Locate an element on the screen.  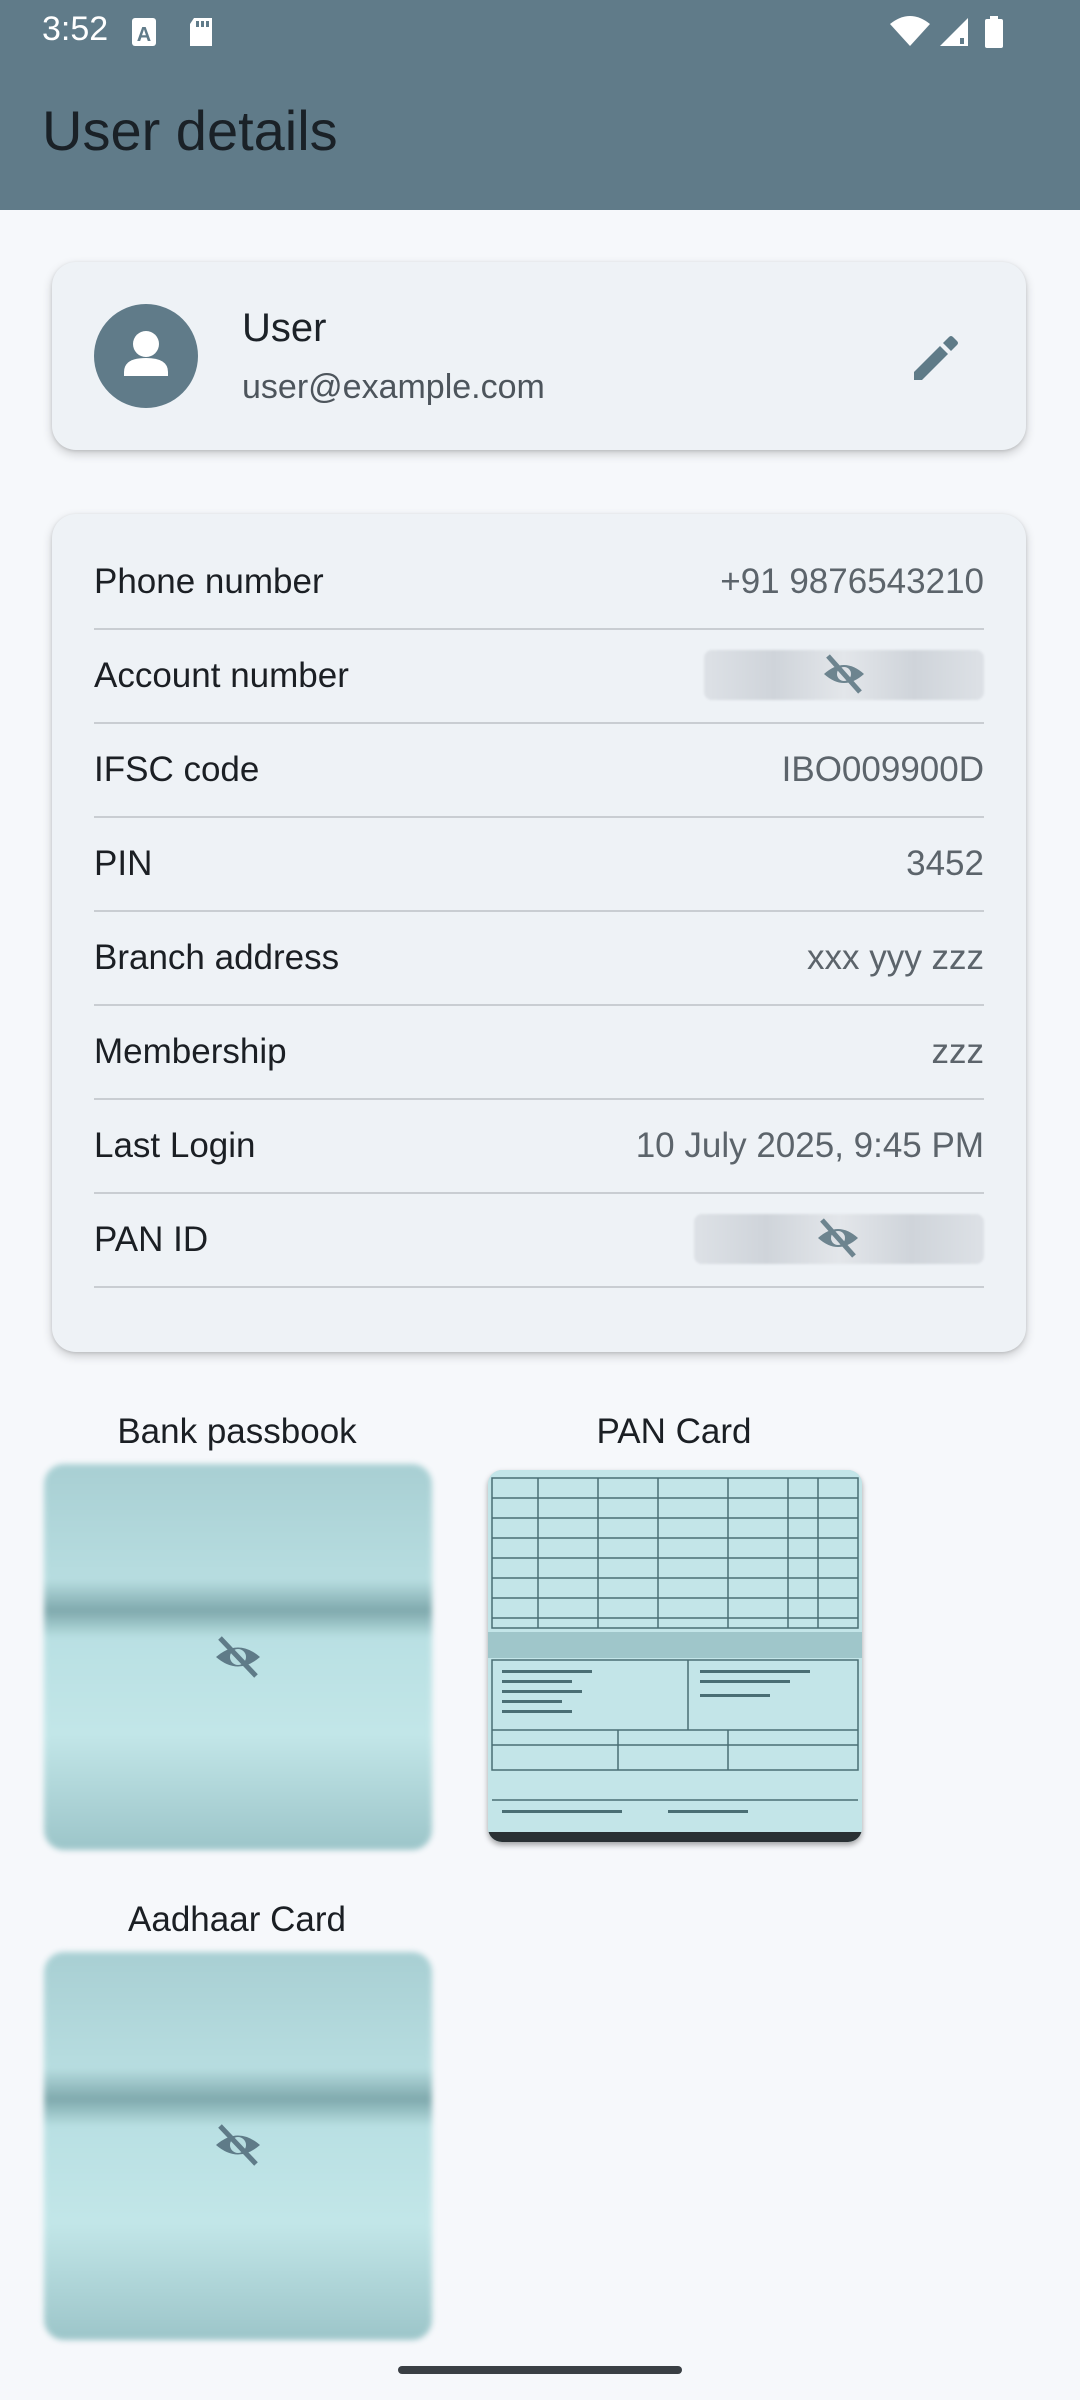
doc-label-pan-card: PAN Card is located at coordinates (674, 1431).